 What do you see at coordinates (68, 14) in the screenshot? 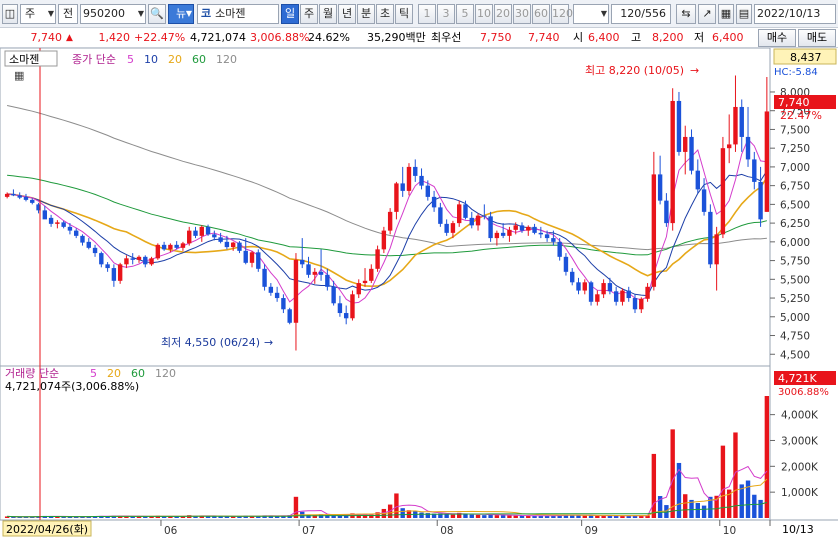
I see `type-select: 전` at bounding box center [68, 14].